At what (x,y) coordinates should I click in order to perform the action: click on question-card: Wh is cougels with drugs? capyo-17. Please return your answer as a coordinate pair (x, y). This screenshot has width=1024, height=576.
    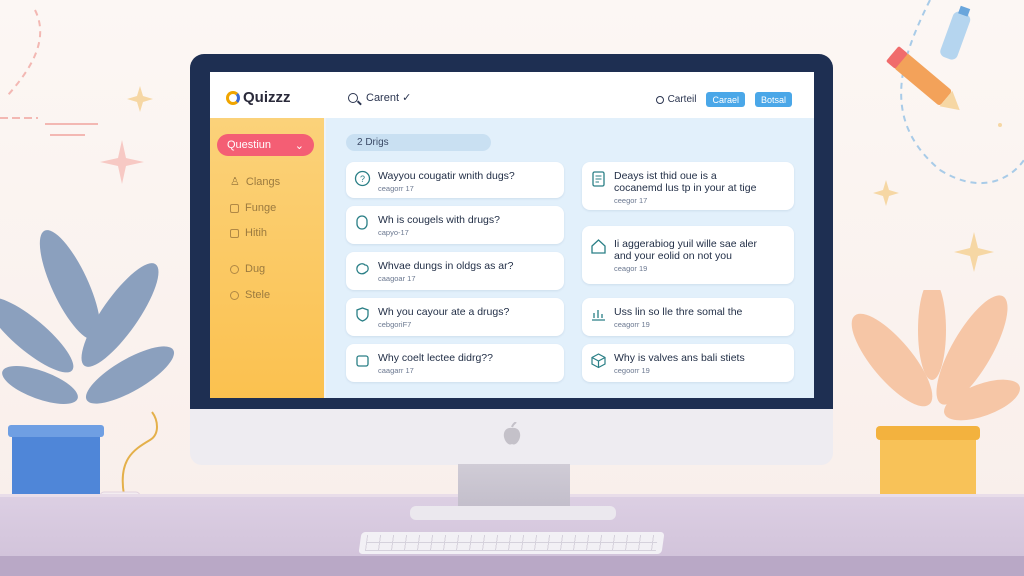
    Looking at the image, I should click on (455, 225).